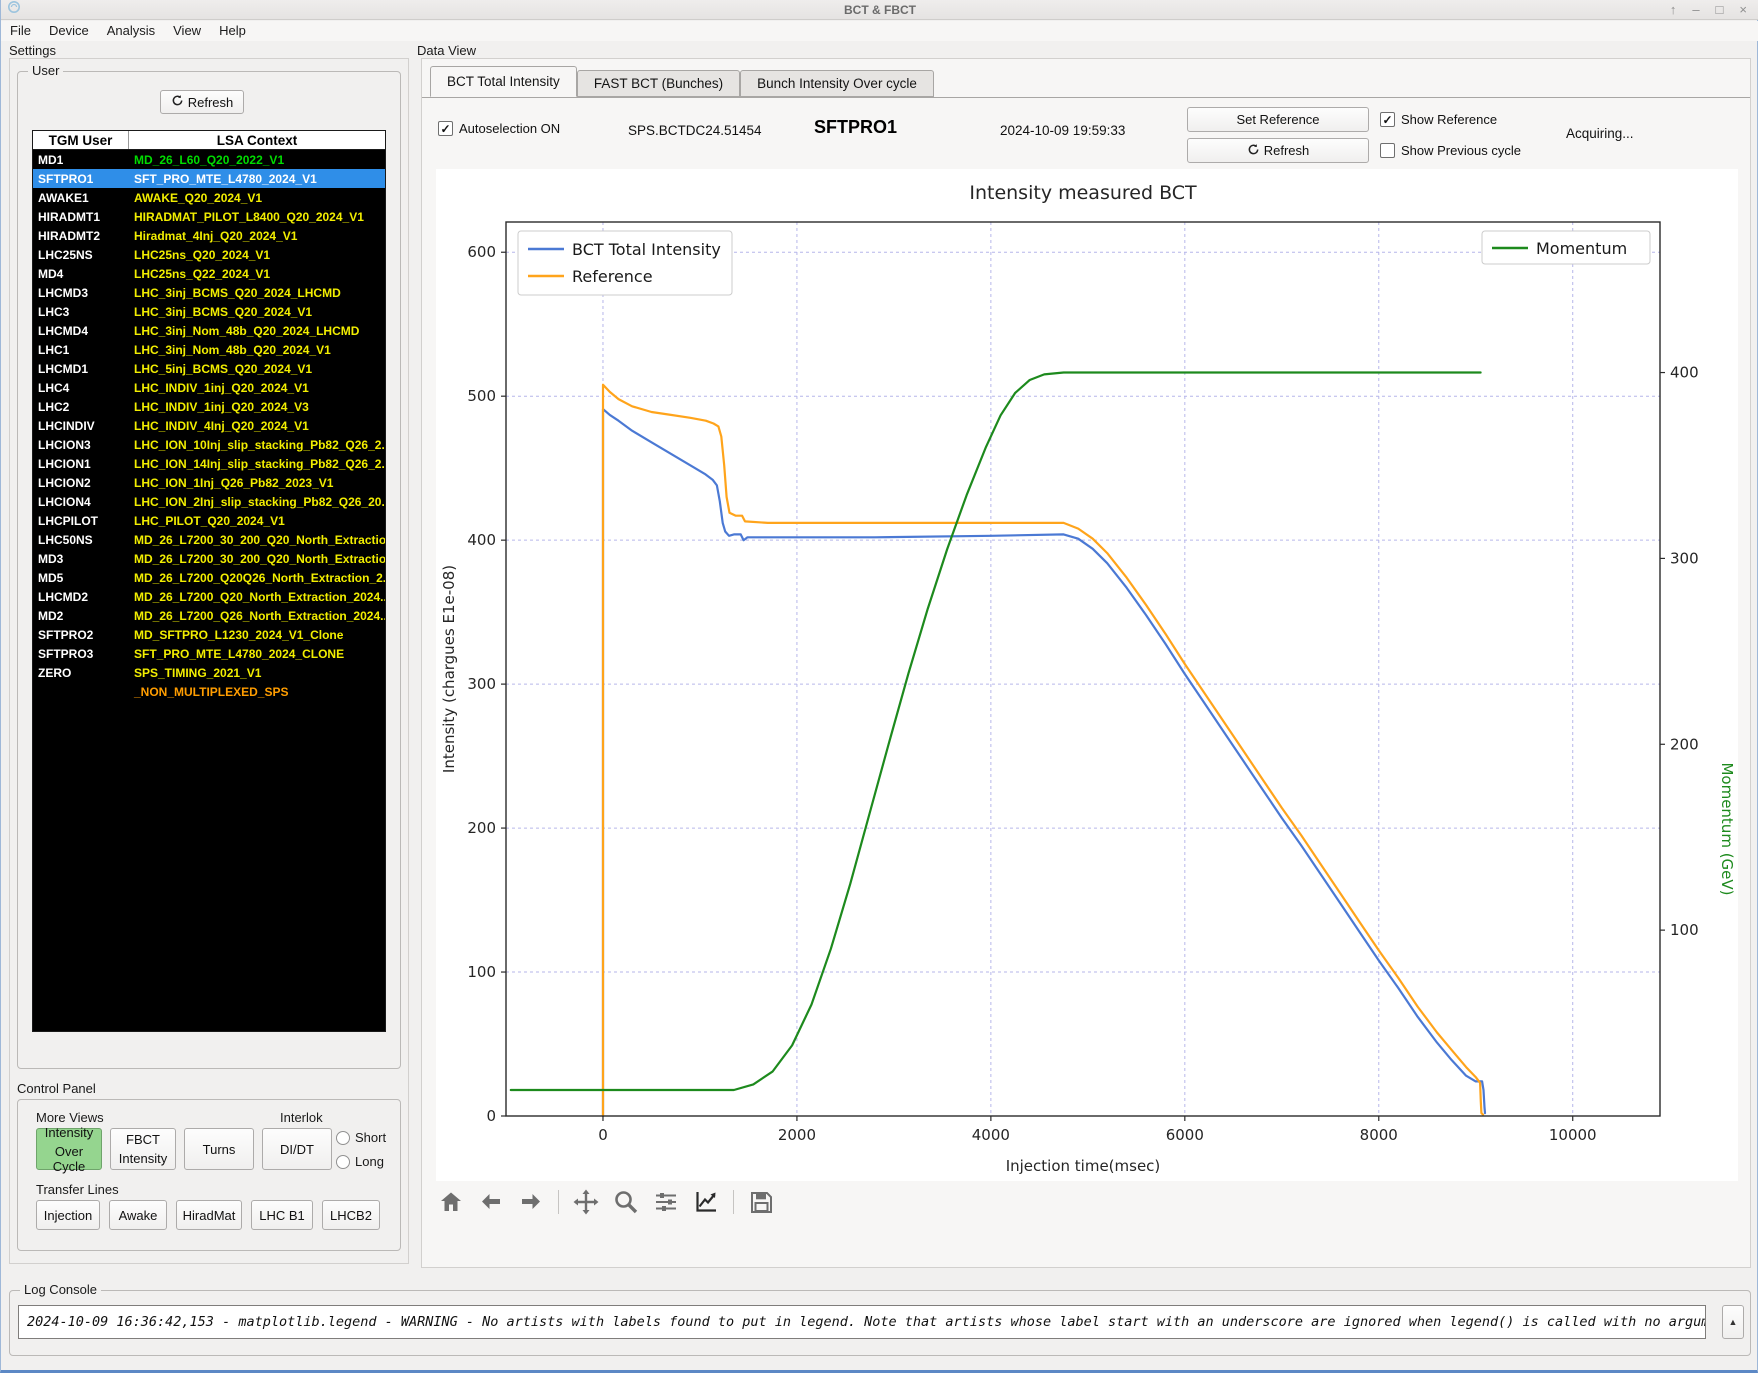 The height and width of the screenshot is (1373, 1758). I want to click on table-row: LHC1 LHC_3inj_Nom_48b_Q20_2024_V1, so click(209, 349).